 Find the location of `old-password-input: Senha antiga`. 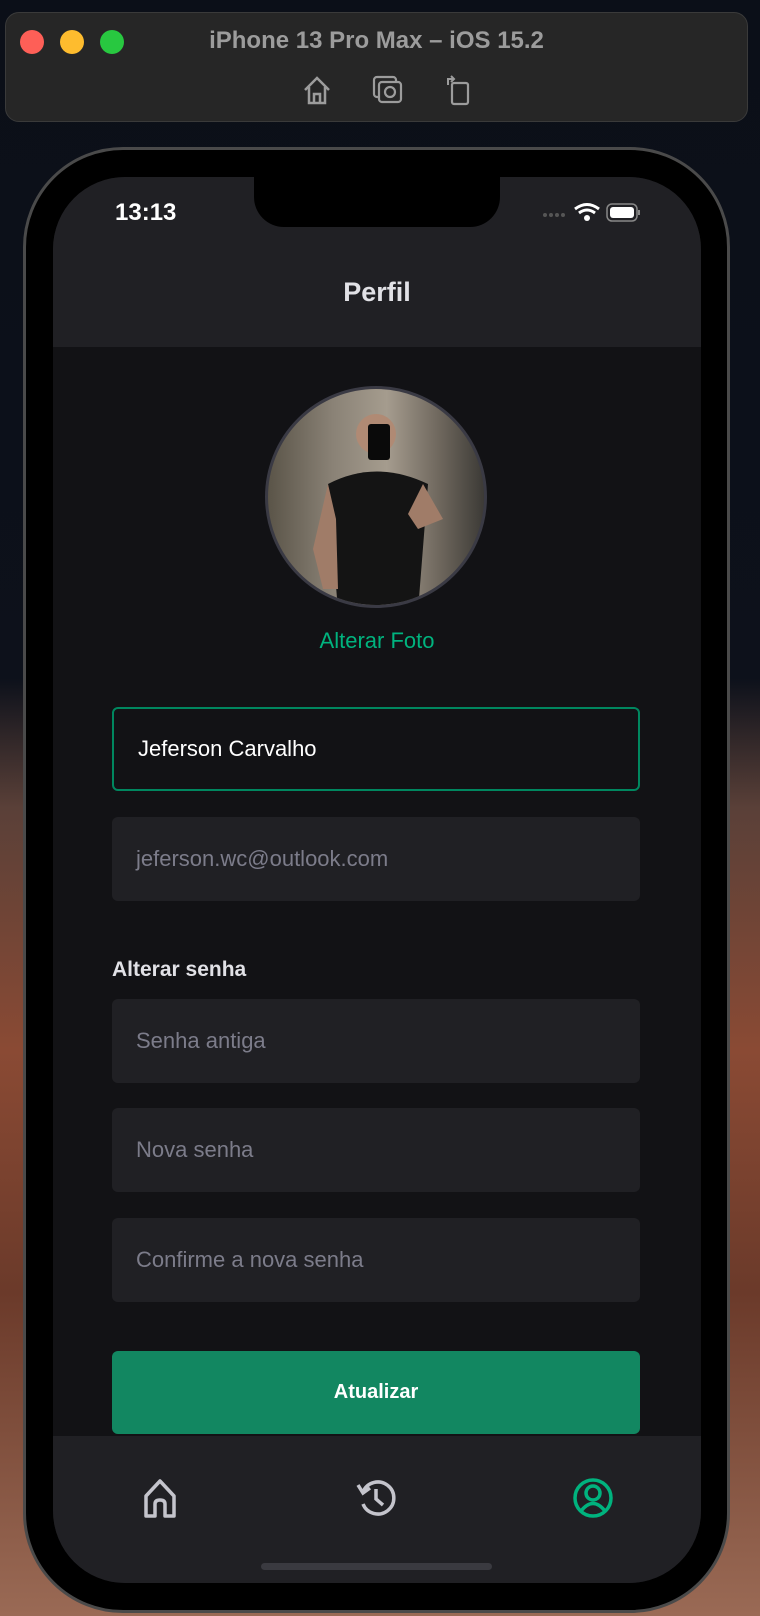

old-password-input: Senha antiga is located at coordinates (376, 1041).